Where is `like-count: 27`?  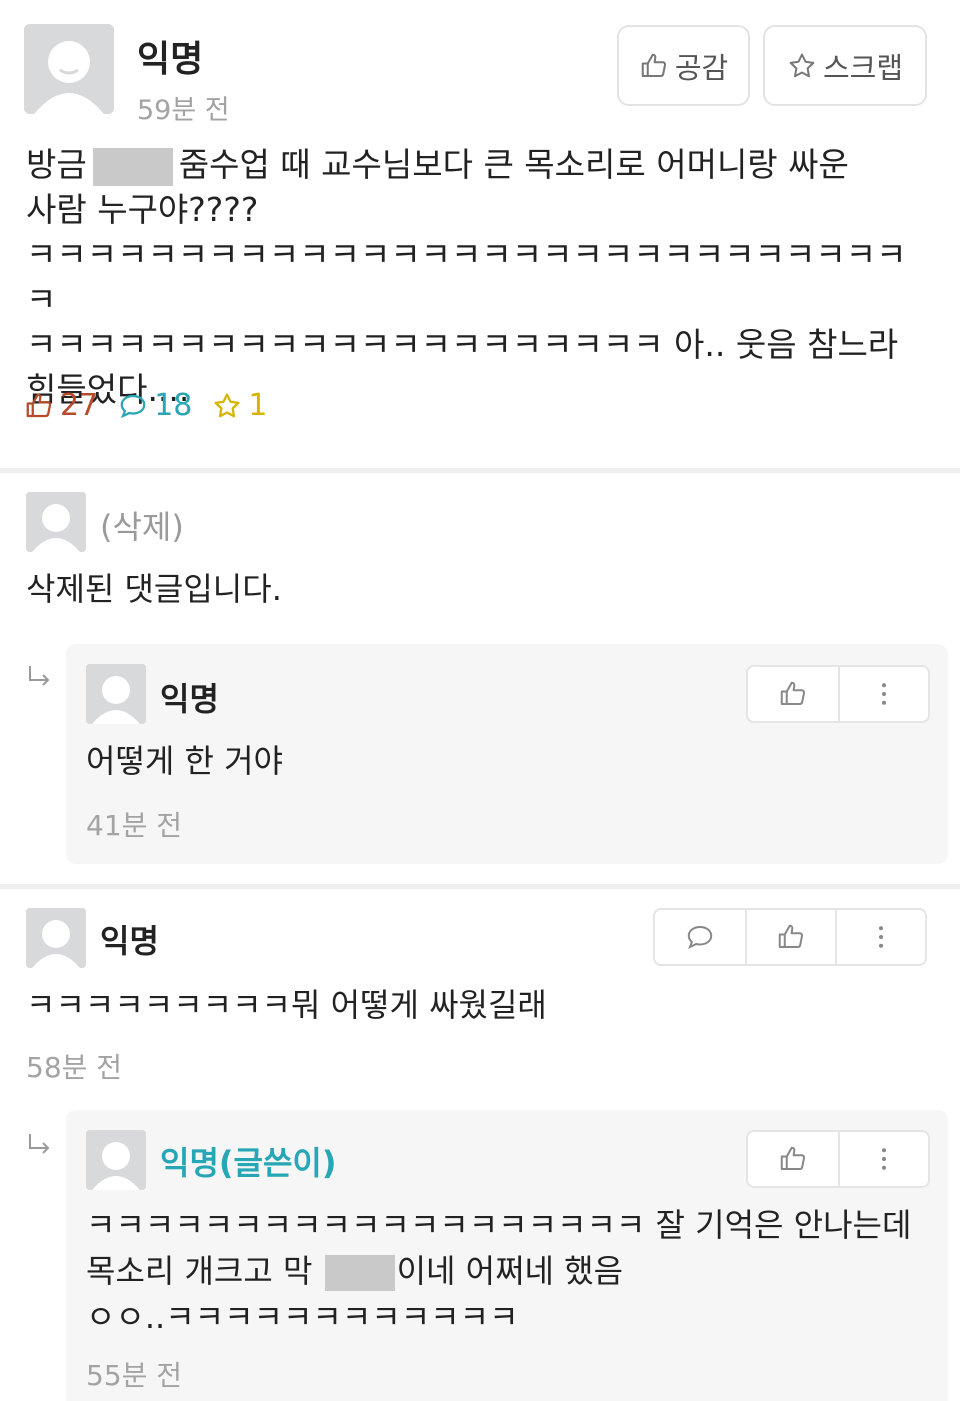 like-count: 27 is located at coordinates (61, 405).